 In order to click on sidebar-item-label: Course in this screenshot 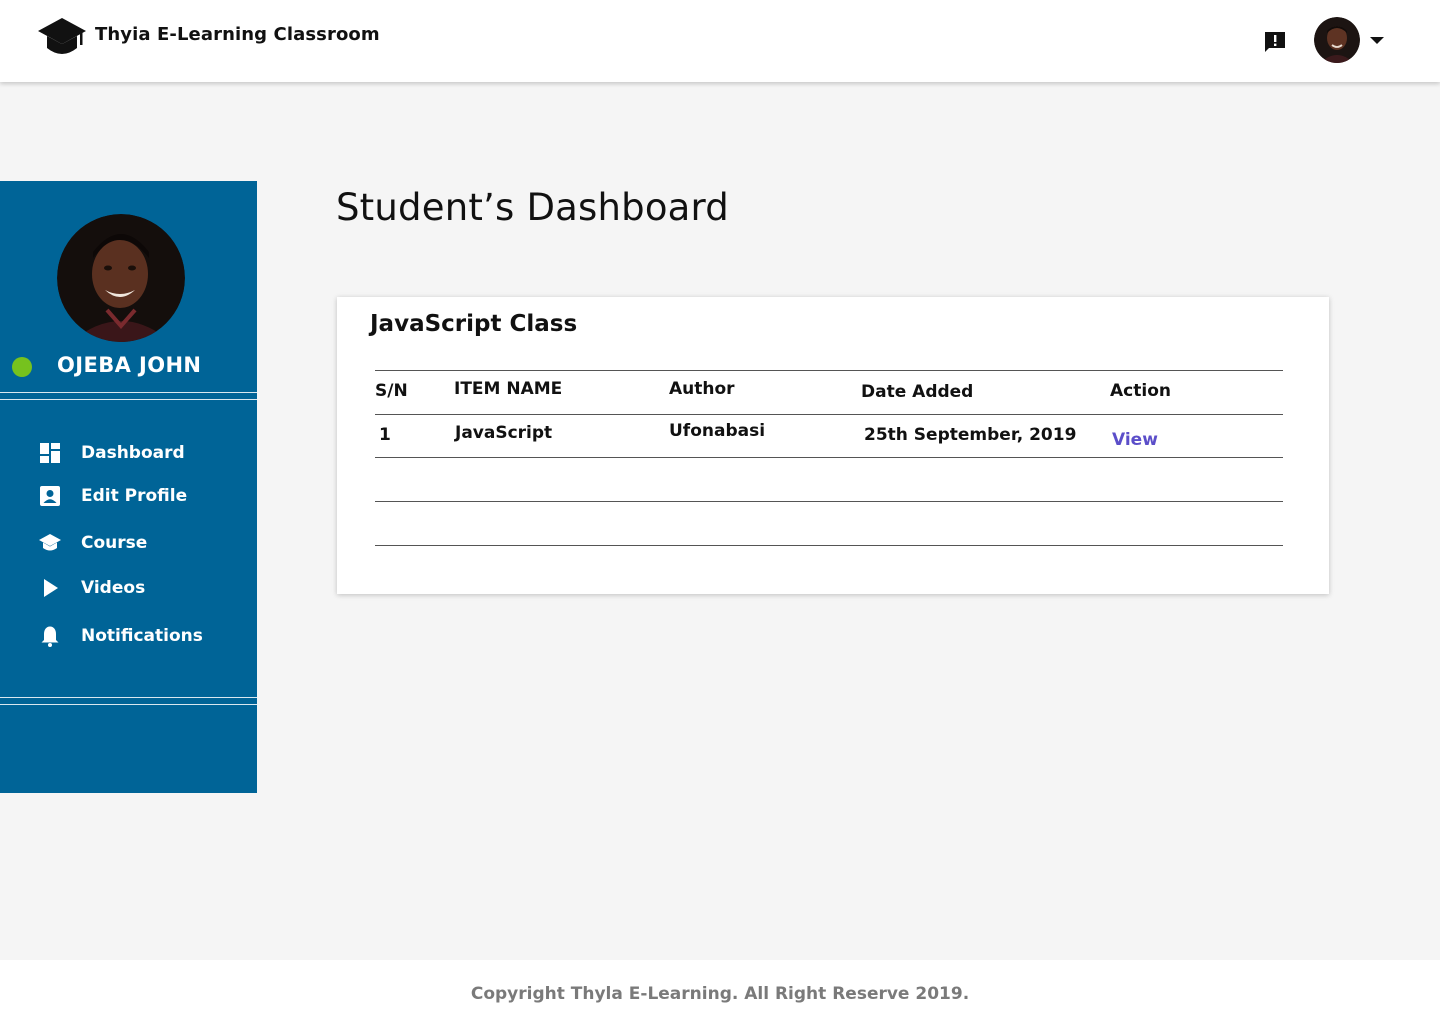, I will do `click(114, 543)`.